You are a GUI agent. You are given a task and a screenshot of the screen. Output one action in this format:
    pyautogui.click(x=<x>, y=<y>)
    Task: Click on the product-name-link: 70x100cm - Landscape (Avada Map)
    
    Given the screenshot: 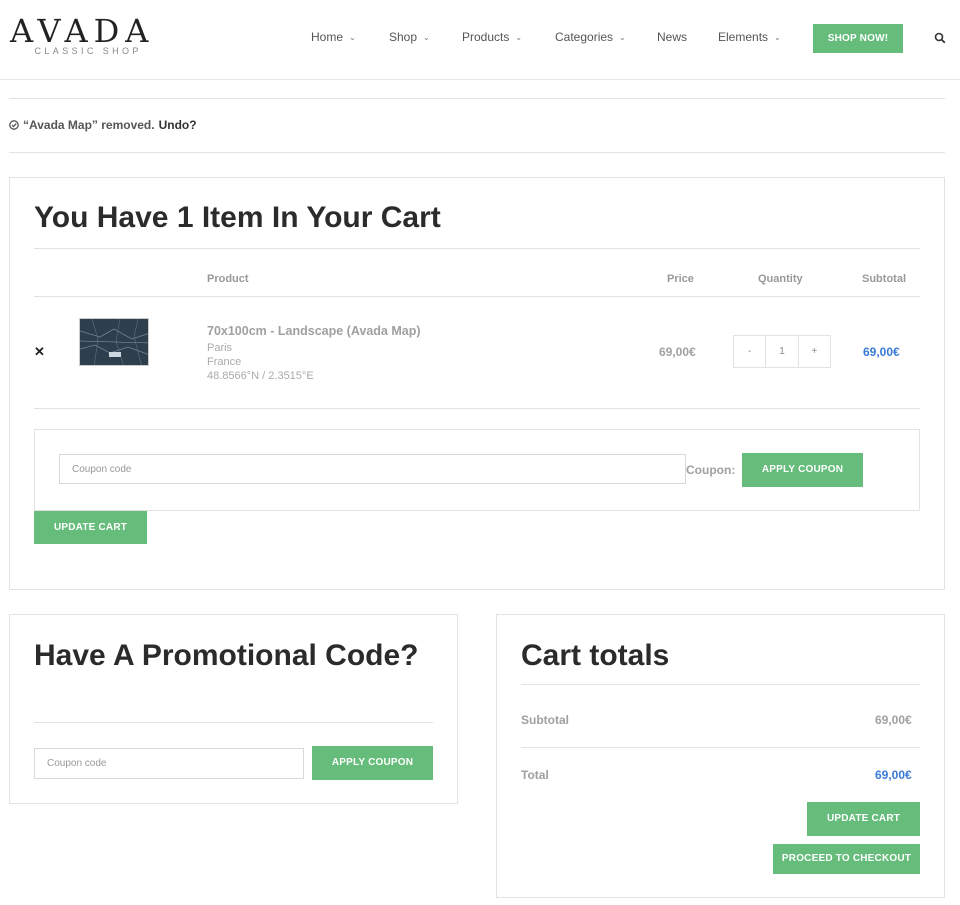 What is the action you would take?
    pyautogui.click(x=314, y=331)
    